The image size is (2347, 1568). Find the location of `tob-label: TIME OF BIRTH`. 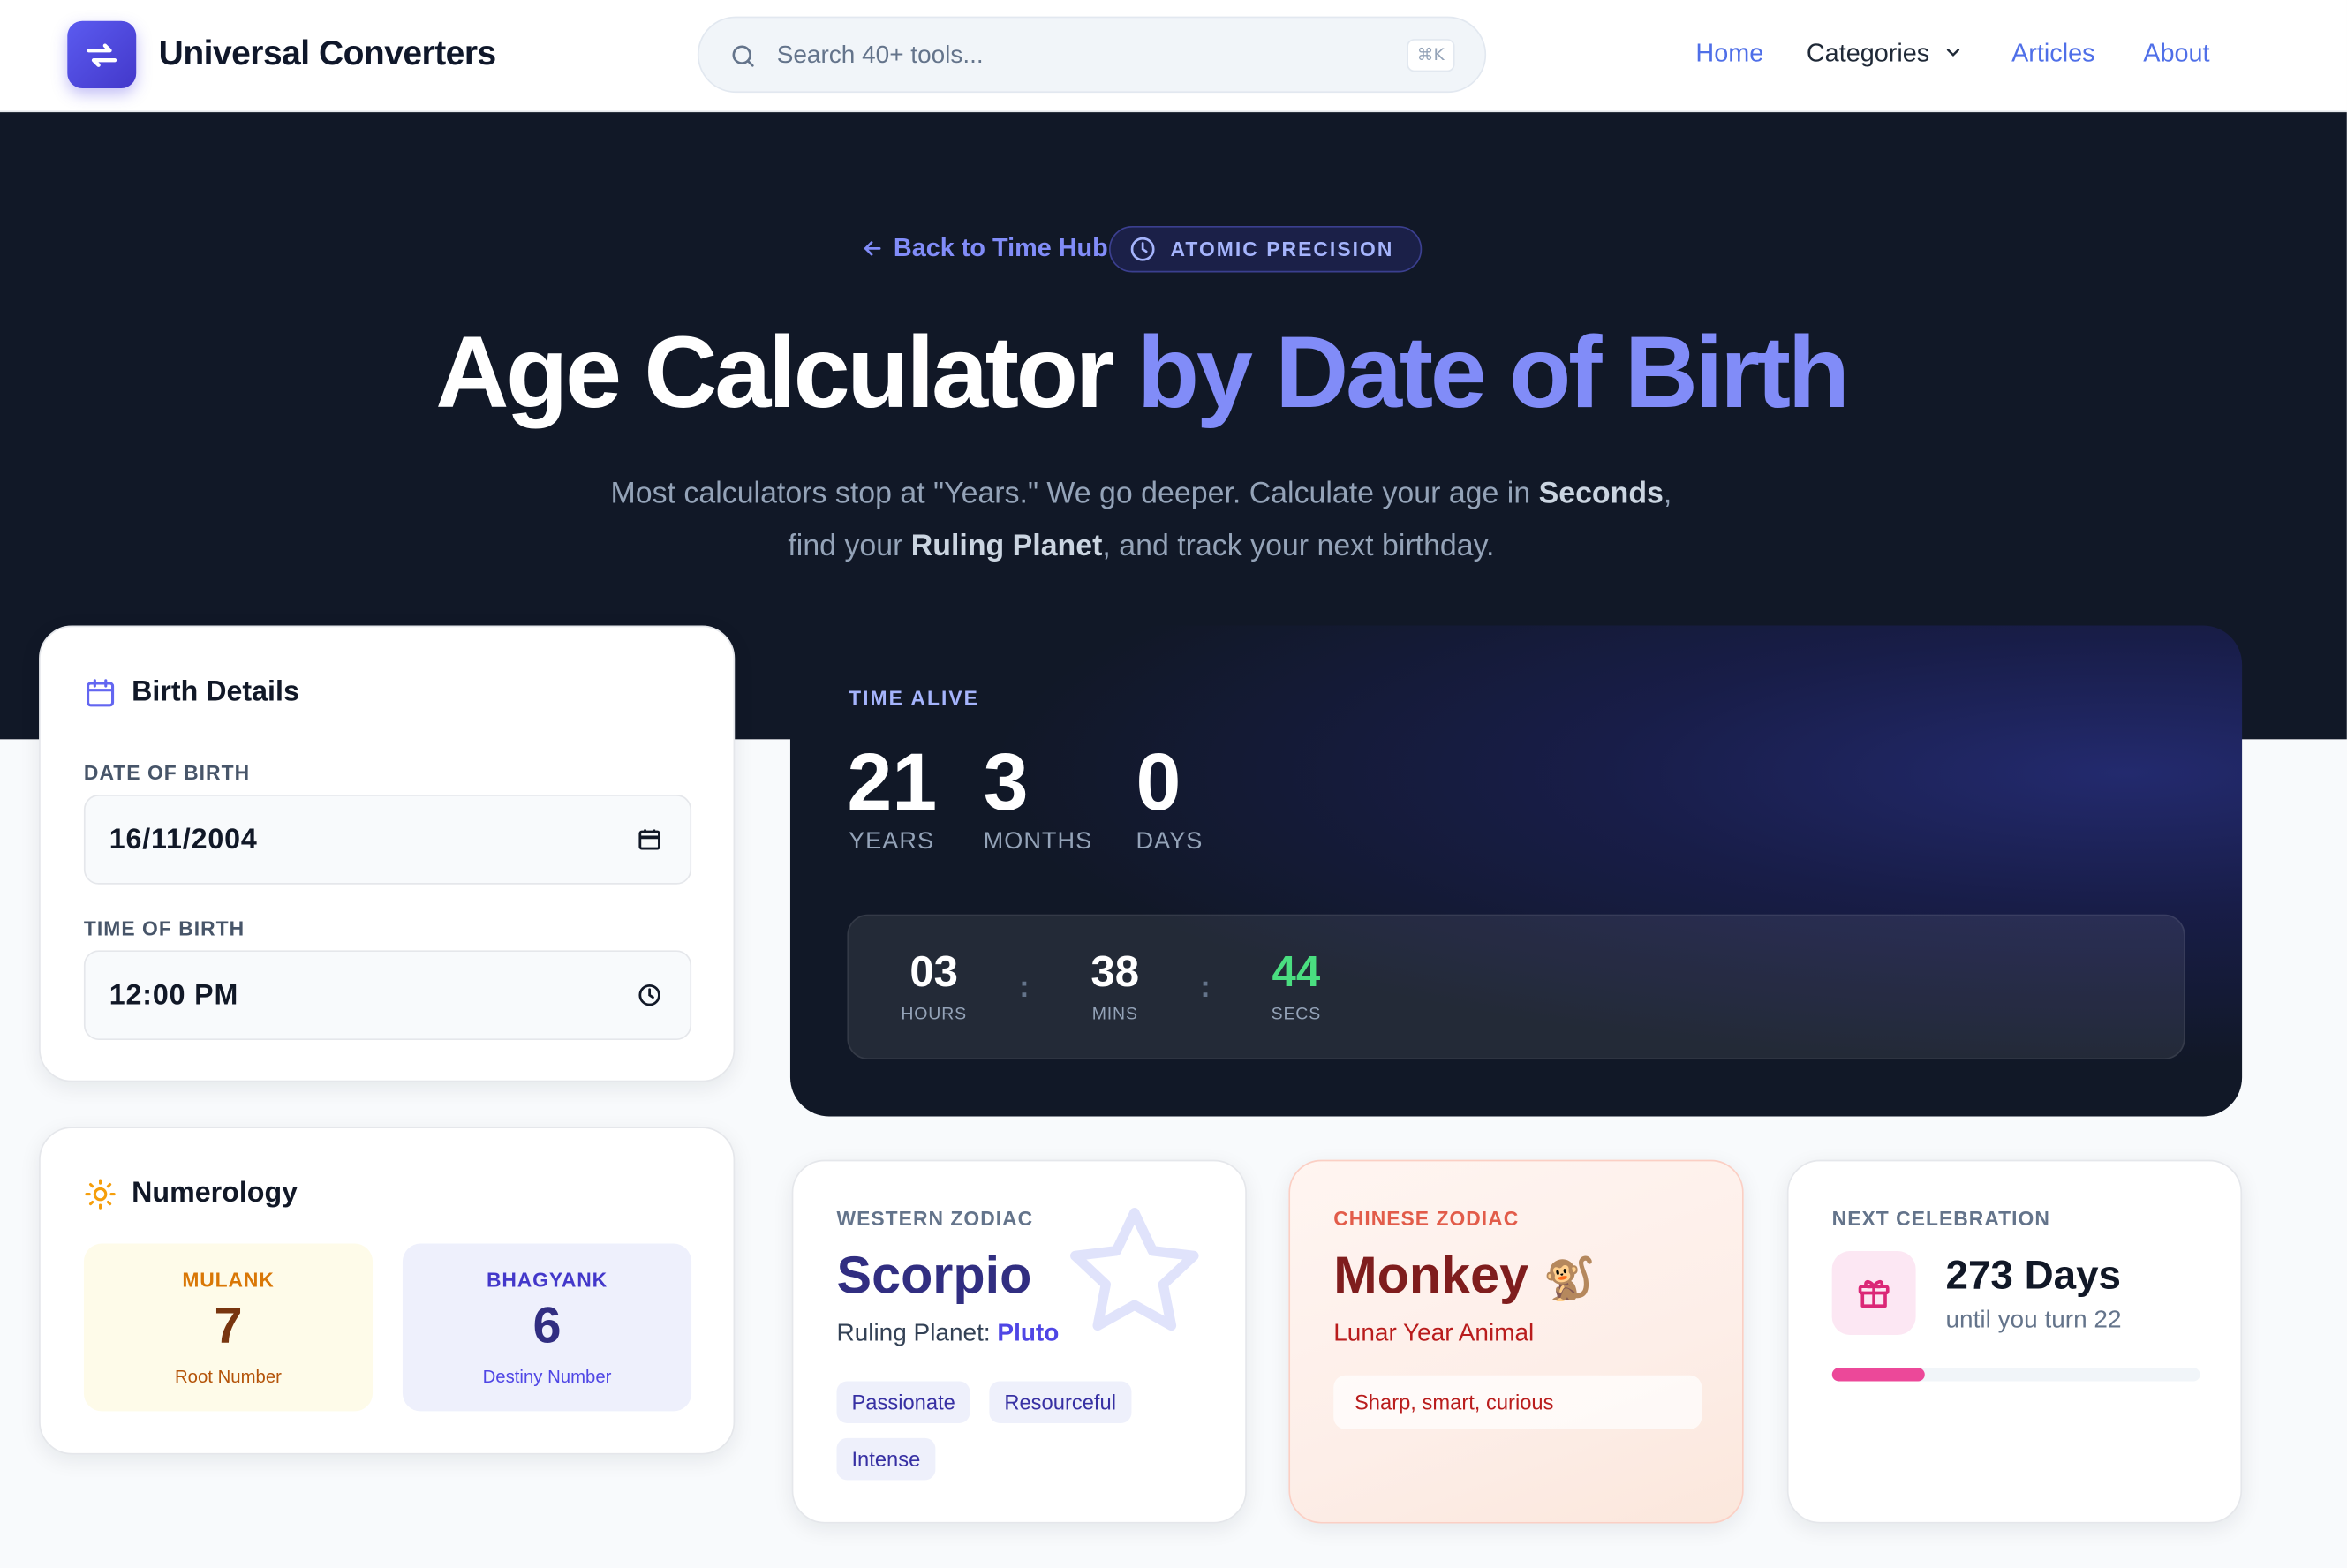

tob-label: TIME OF BIRTH is located at coordinates (164, 928).